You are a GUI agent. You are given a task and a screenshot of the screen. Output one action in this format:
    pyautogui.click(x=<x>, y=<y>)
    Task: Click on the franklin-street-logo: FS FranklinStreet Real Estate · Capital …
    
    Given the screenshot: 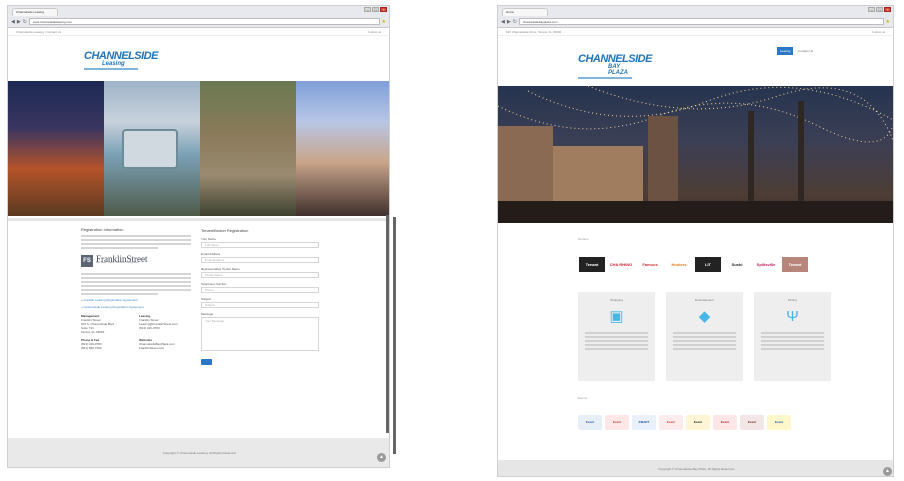 What is the action you would take?
    pyautogui.click(x=136, y=261)
    